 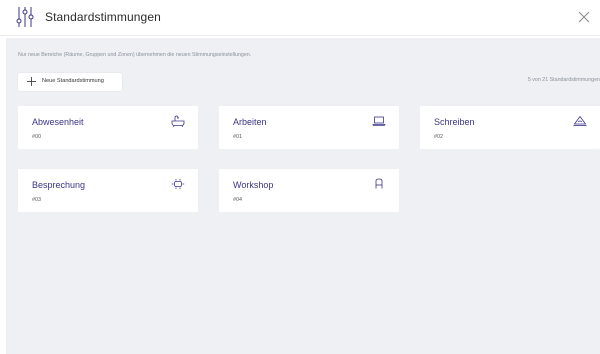 What do you see at coordinates (237, 200) in the screenshot?
I see `mood-number: #04` at bounding box center [237, 200].